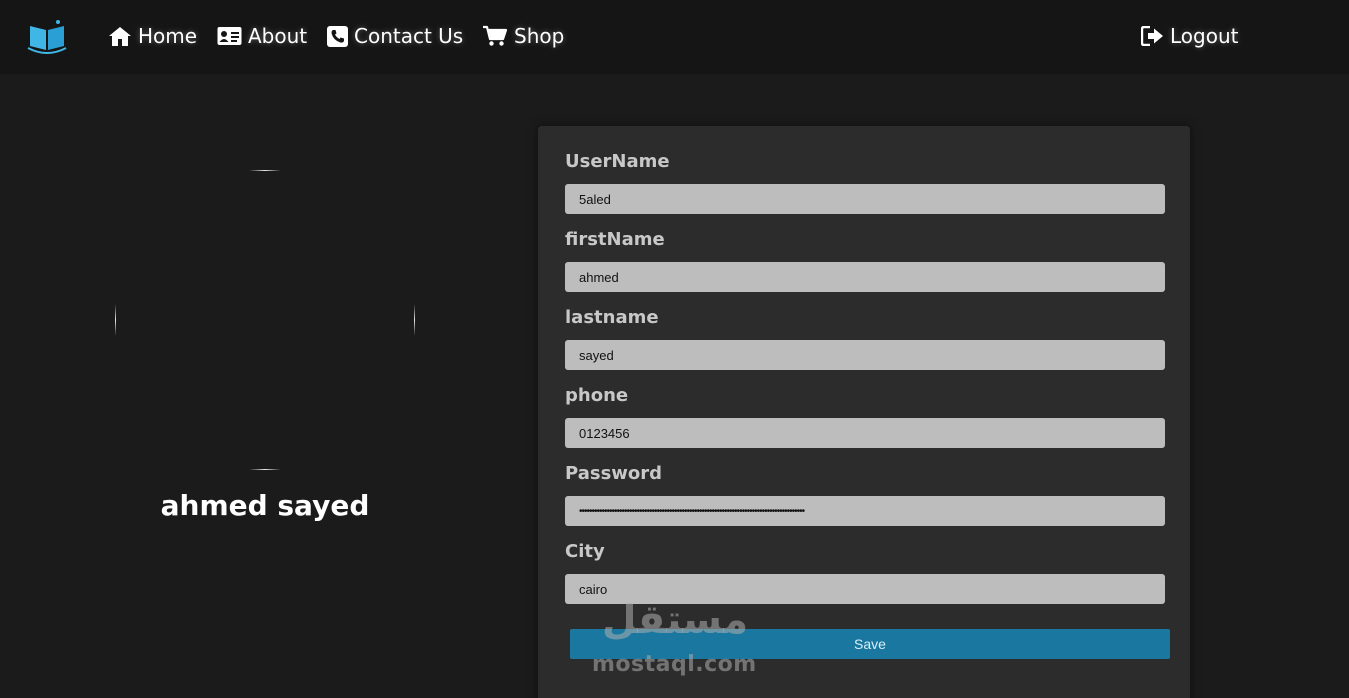 This screenshot has width=1349, height=698. I want to click on phone-input, so click(865, 433).